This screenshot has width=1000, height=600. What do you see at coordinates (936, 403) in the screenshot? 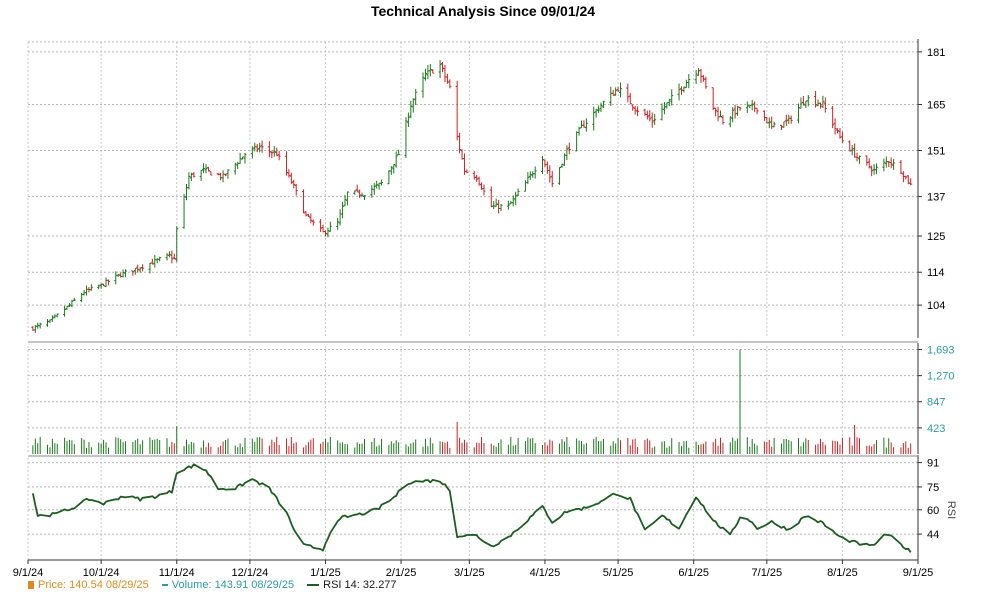
I see `volume-tick-label: 847` at bounding box center [936, 403].